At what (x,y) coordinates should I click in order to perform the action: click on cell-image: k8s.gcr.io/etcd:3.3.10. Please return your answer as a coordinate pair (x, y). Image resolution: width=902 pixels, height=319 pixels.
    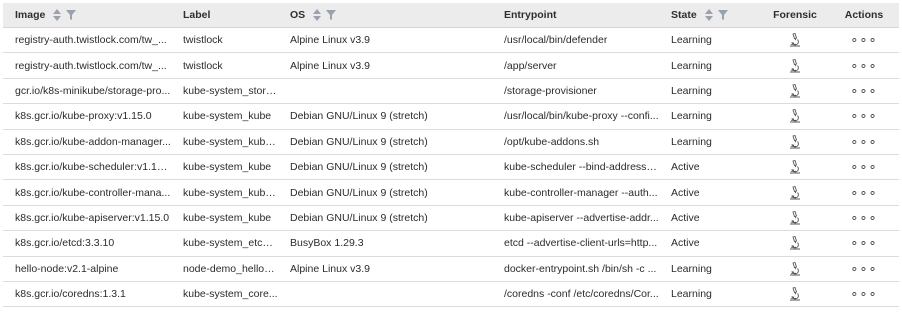
    Looking at the image, I should click on (87, 243).